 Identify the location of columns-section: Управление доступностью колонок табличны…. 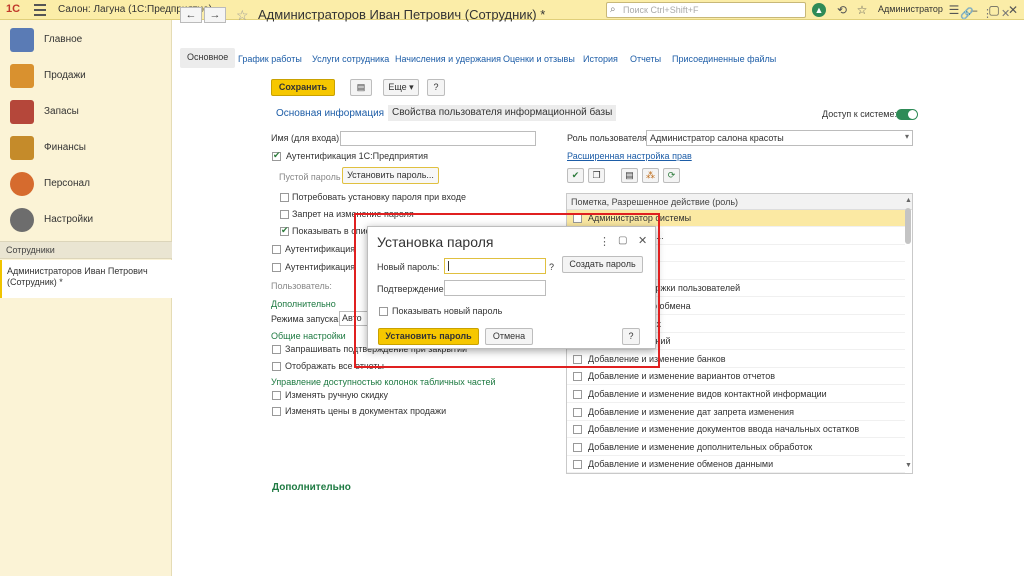
(383, 382).